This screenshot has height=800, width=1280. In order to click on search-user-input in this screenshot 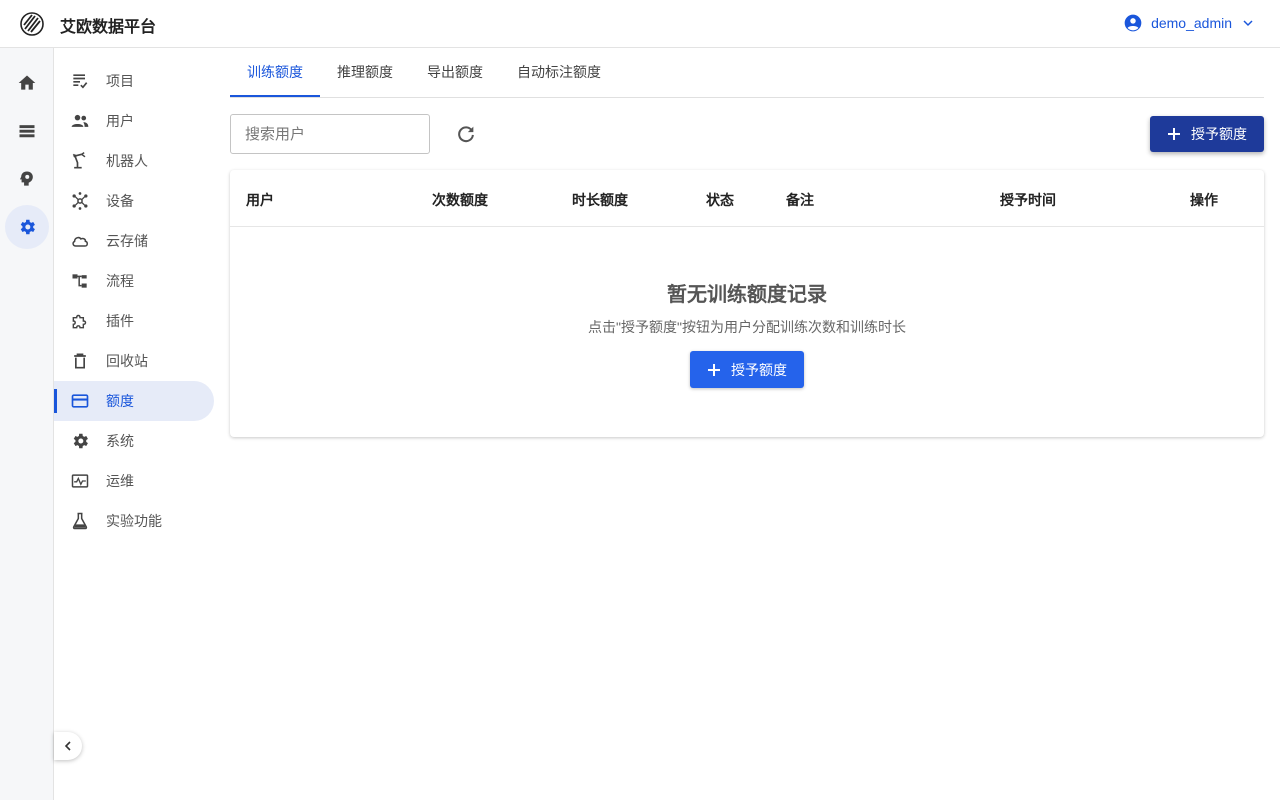, I will do `click(330, 134)`.